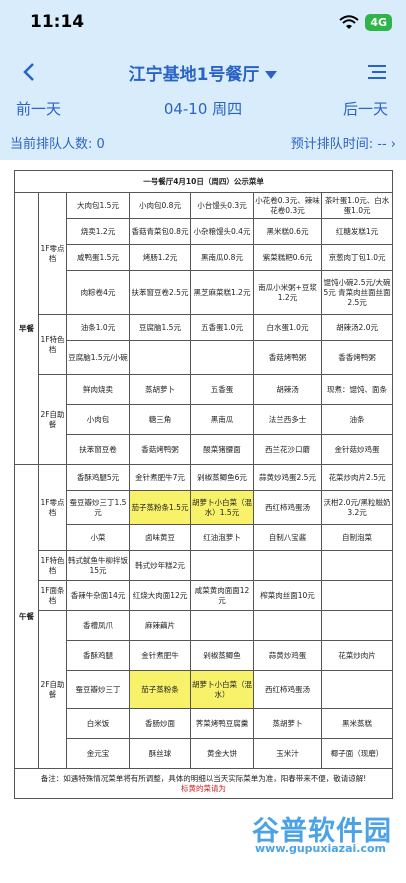 Image resolution: width=406 pixels, height=883 pixels. Describe the element at coordinates (317, 834) in the screenshot. I see `watermark-logo: 谷普软件园 www.gupuxiazai.com` at that location.